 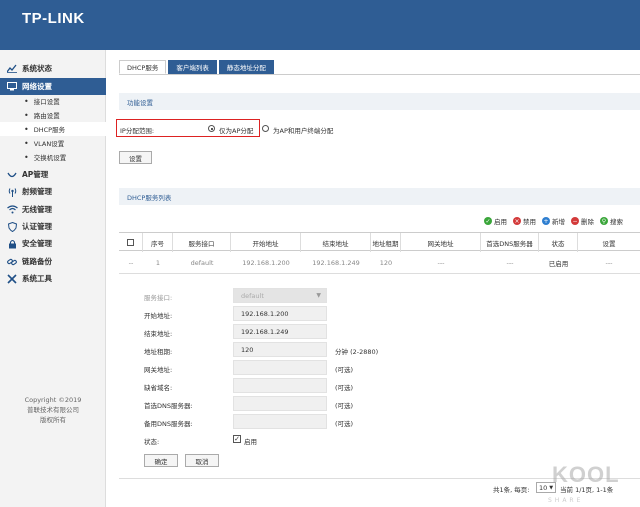 I want to click on sidebar-item-label: 无线管理, so click(x=37, y=209).